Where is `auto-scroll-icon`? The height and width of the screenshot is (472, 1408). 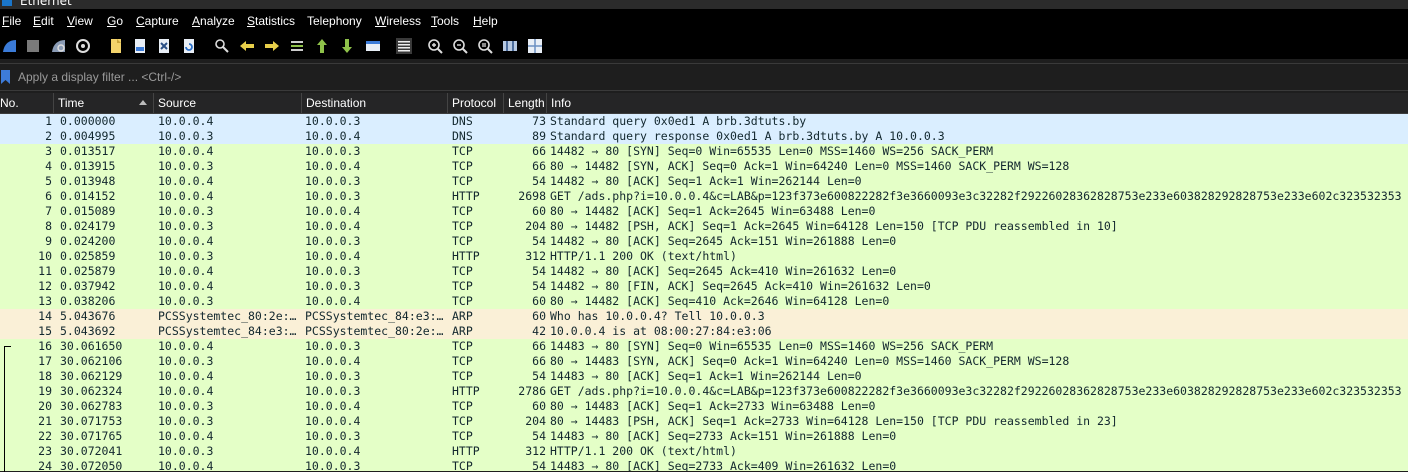 auto-scroll-icon is located at coordinates (373, 46).